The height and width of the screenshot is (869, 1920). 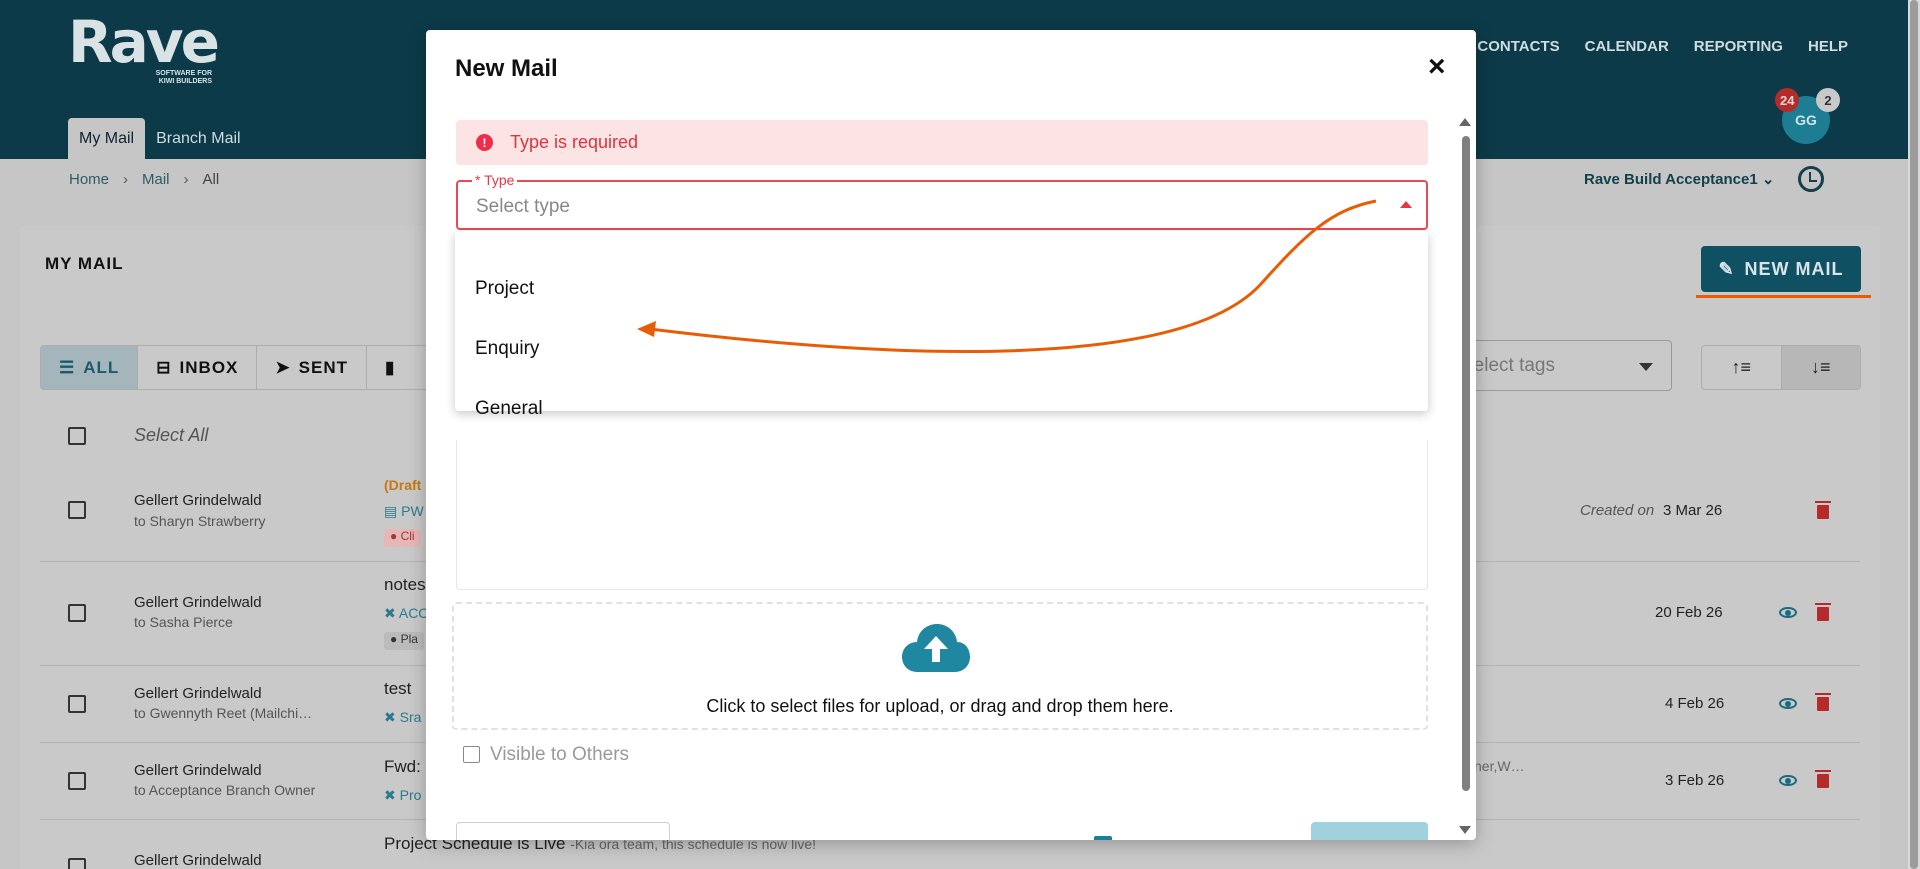 I want to click on breadcrumb-home: Home, so click(x=89, y=179).